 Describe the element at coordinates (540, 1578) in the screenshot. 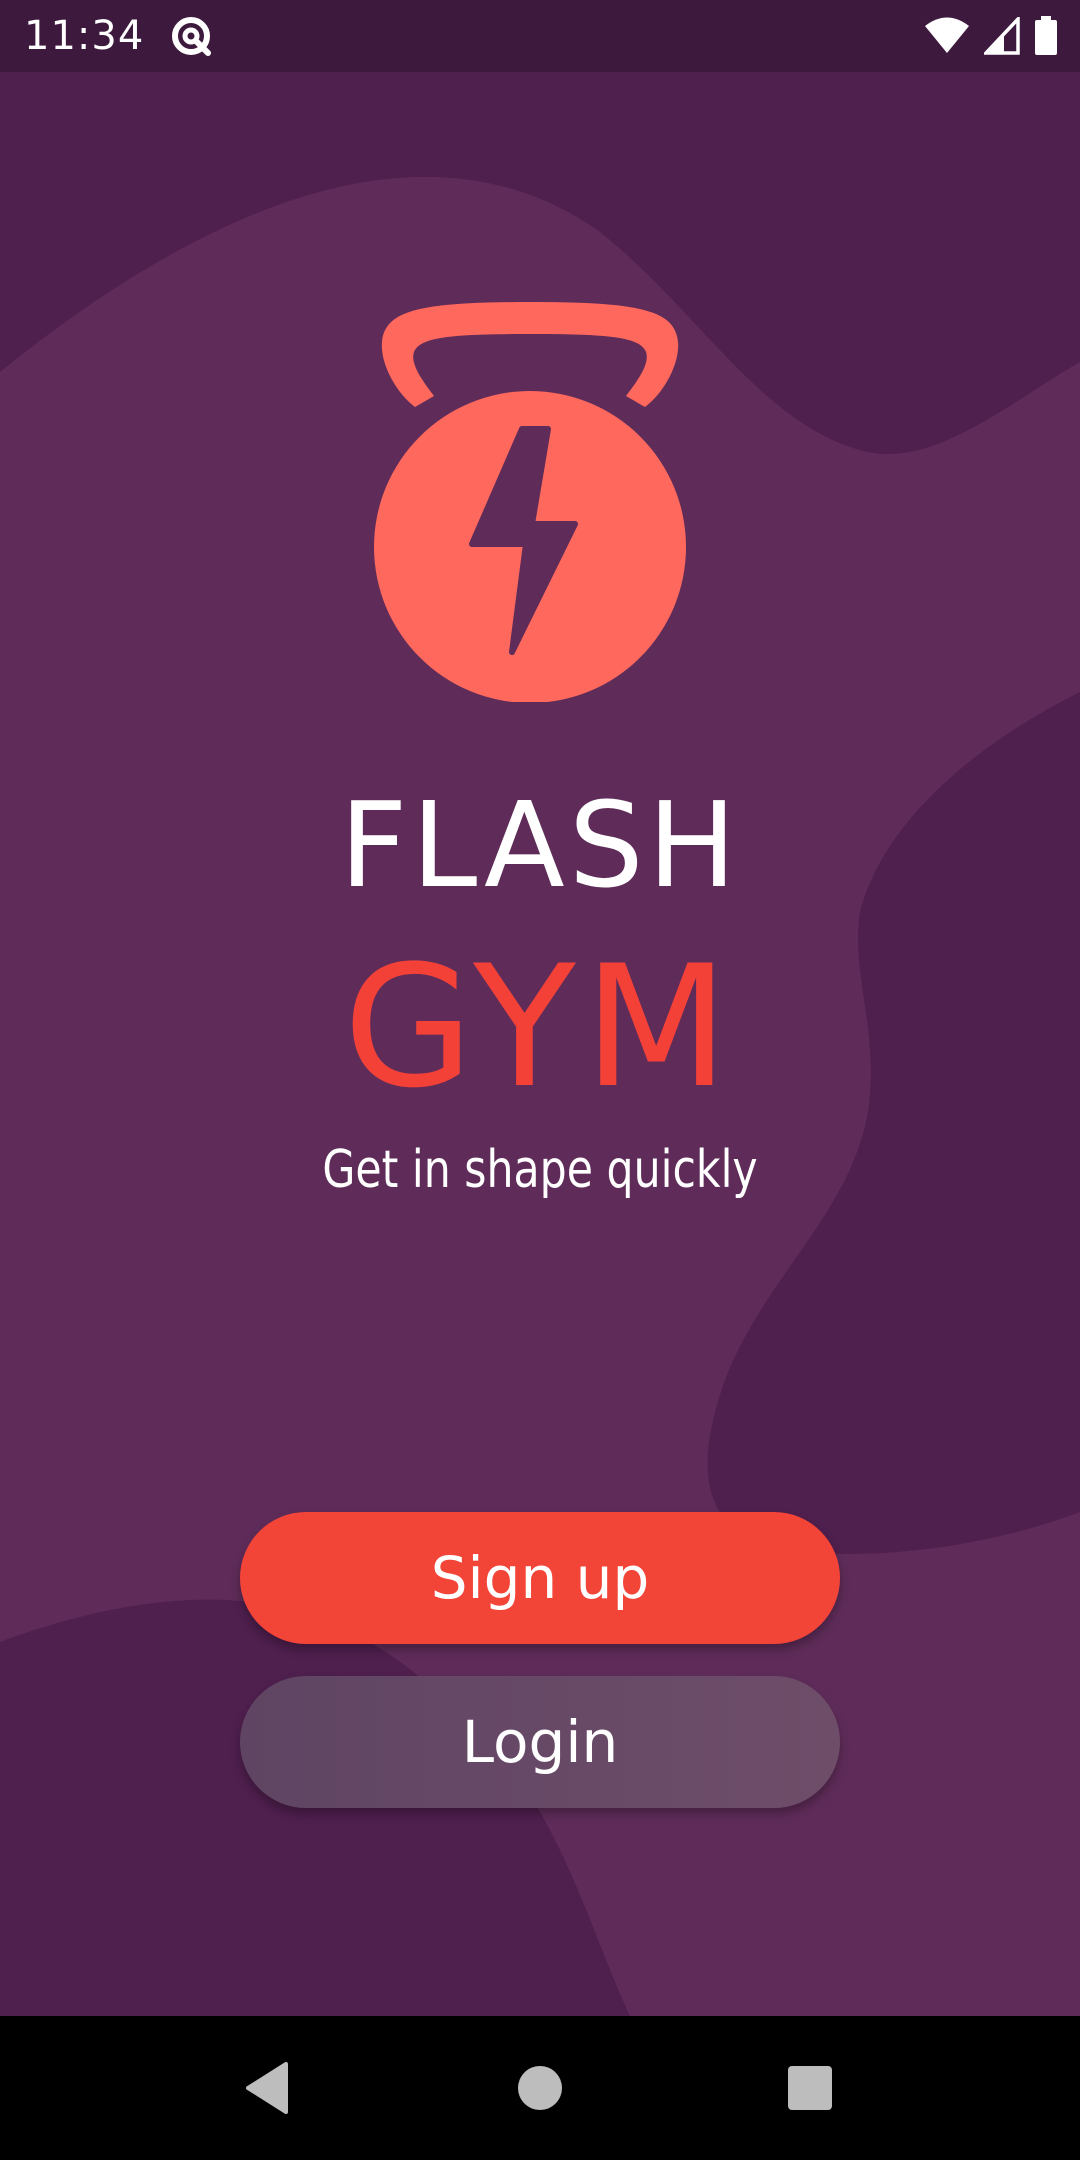

I see `signup-button: Sign up` at that location.